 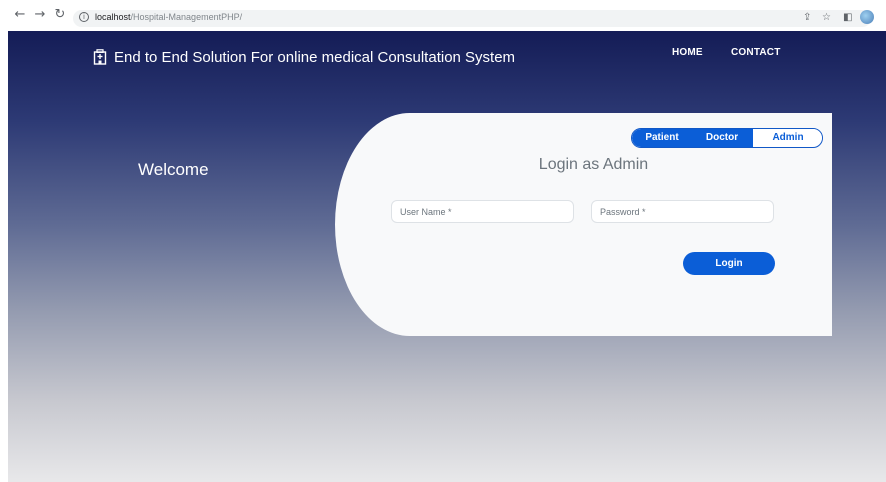 I want to click on username-input, so click(x=482, y=211).